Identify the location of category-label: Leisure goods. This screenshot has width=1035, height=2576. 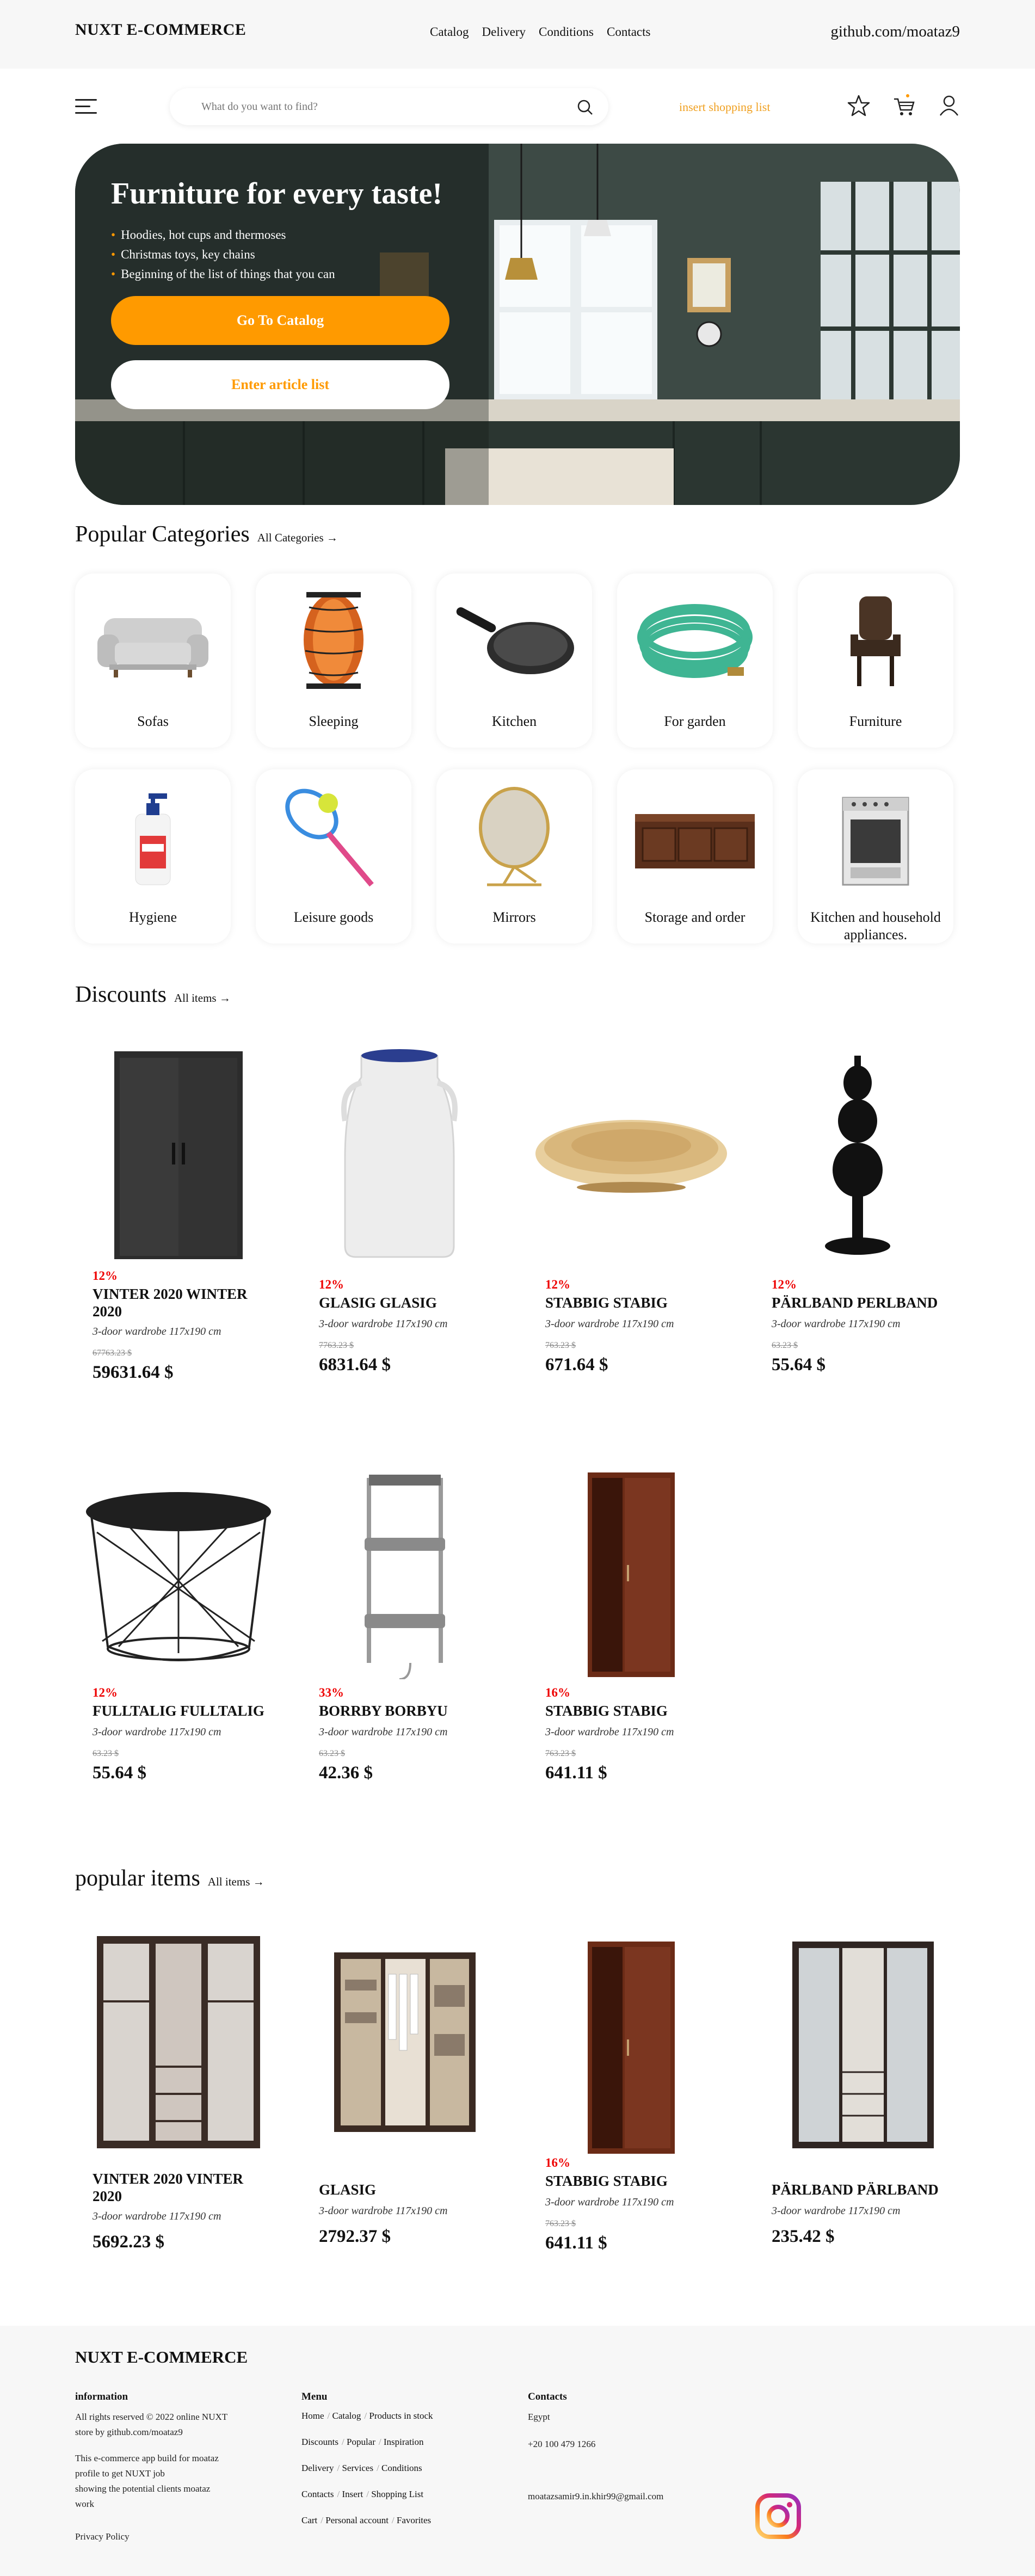
(333, 917).